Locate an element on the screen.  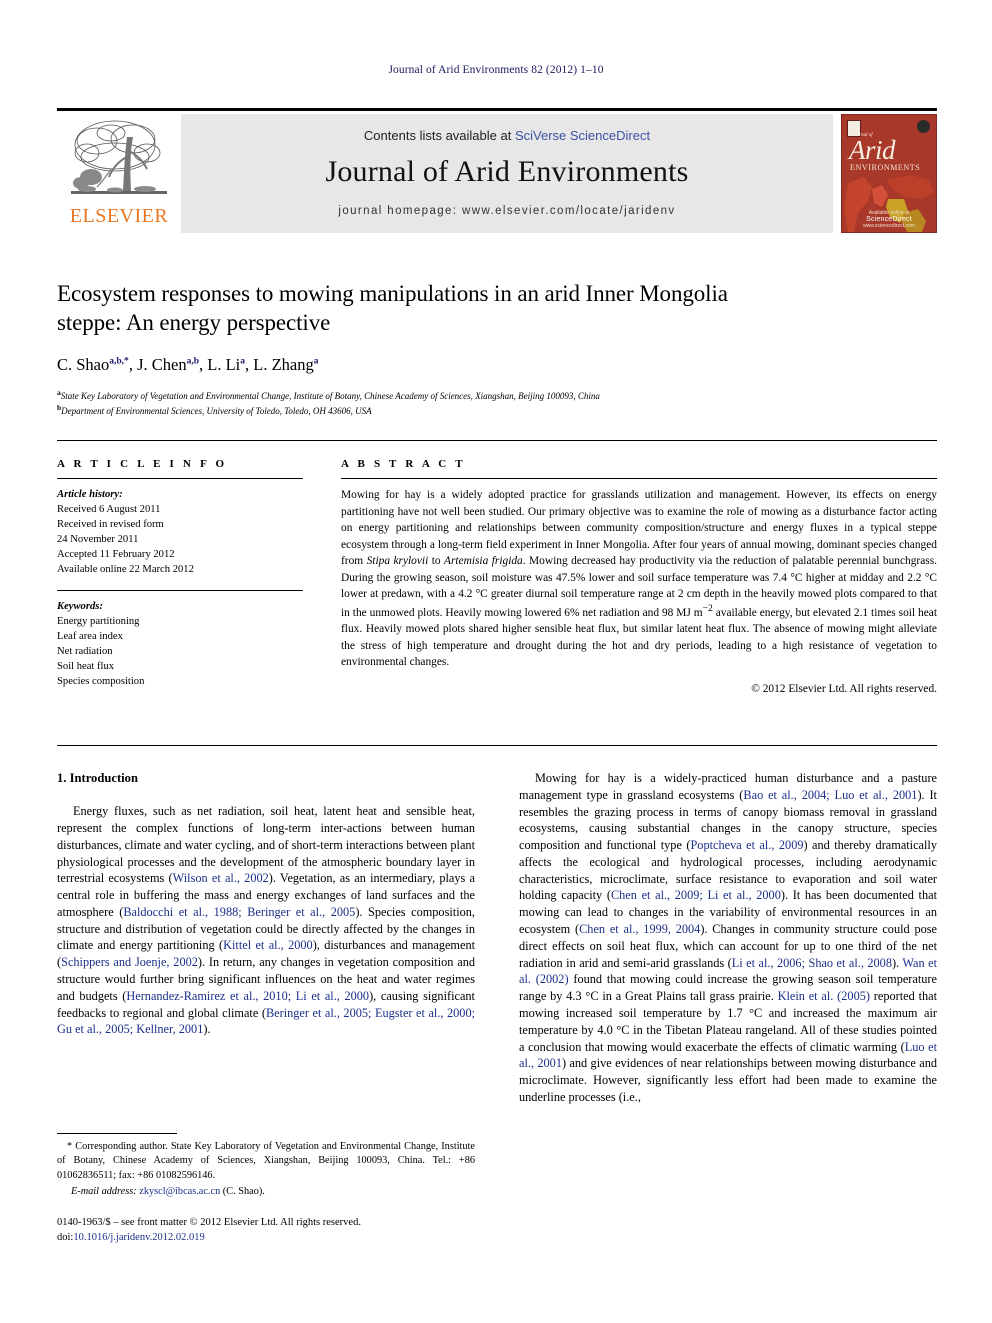
elsevier-tree-icon is located at coordinates (119, 161).